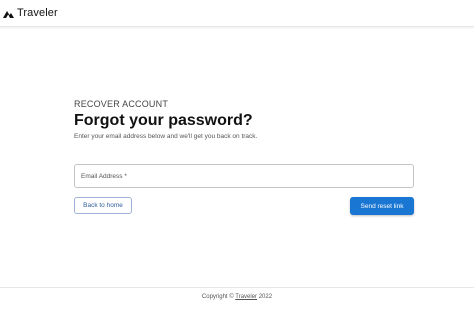  I want to click on footer-brand-link: Traveler, so click(246, 297).